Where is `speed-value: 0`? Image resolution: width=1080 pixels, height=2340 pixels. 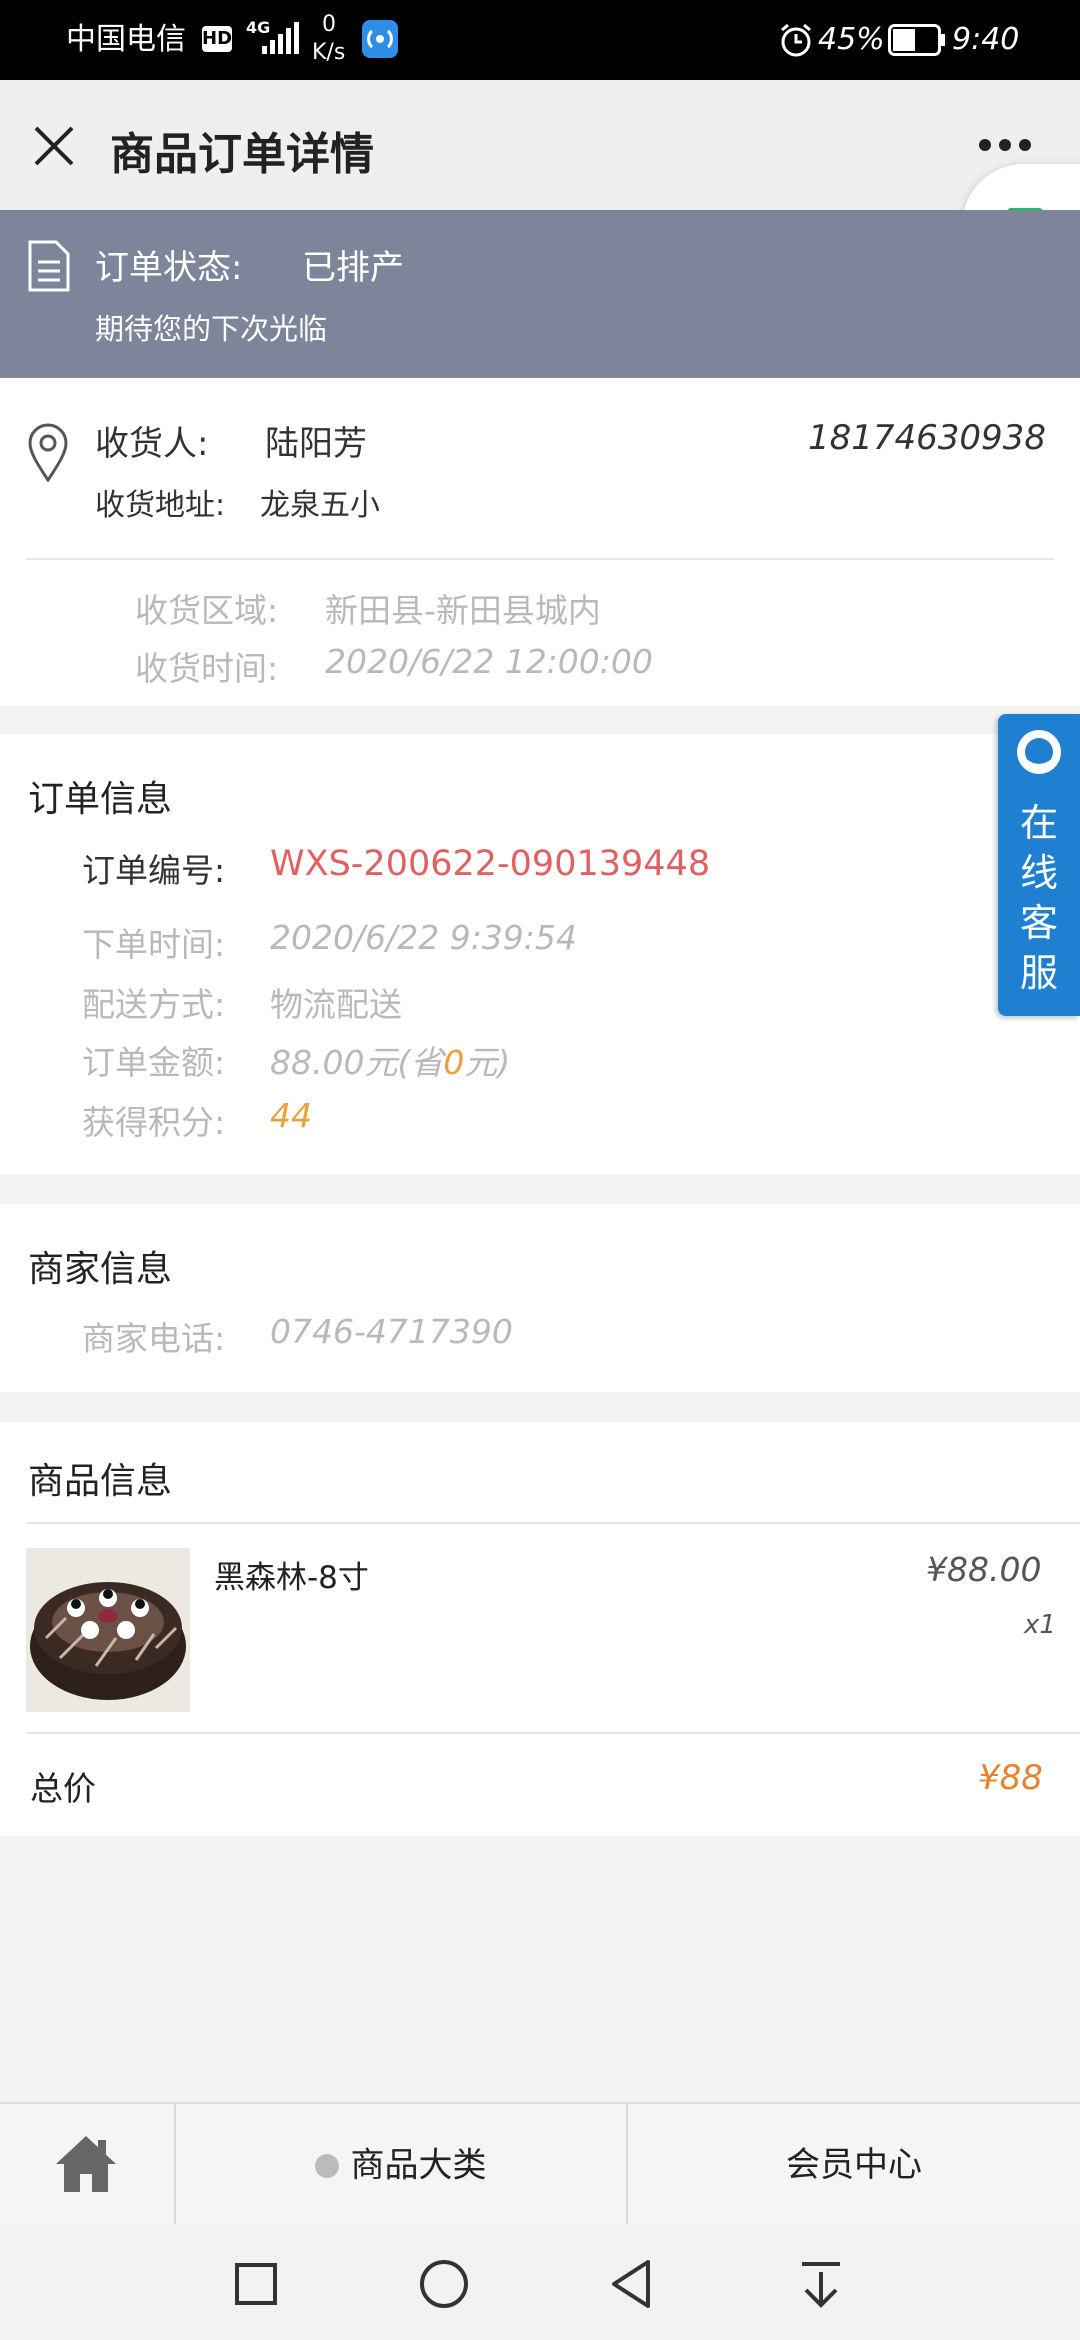
speed-value: 0 is located at coordinates (329, 24).